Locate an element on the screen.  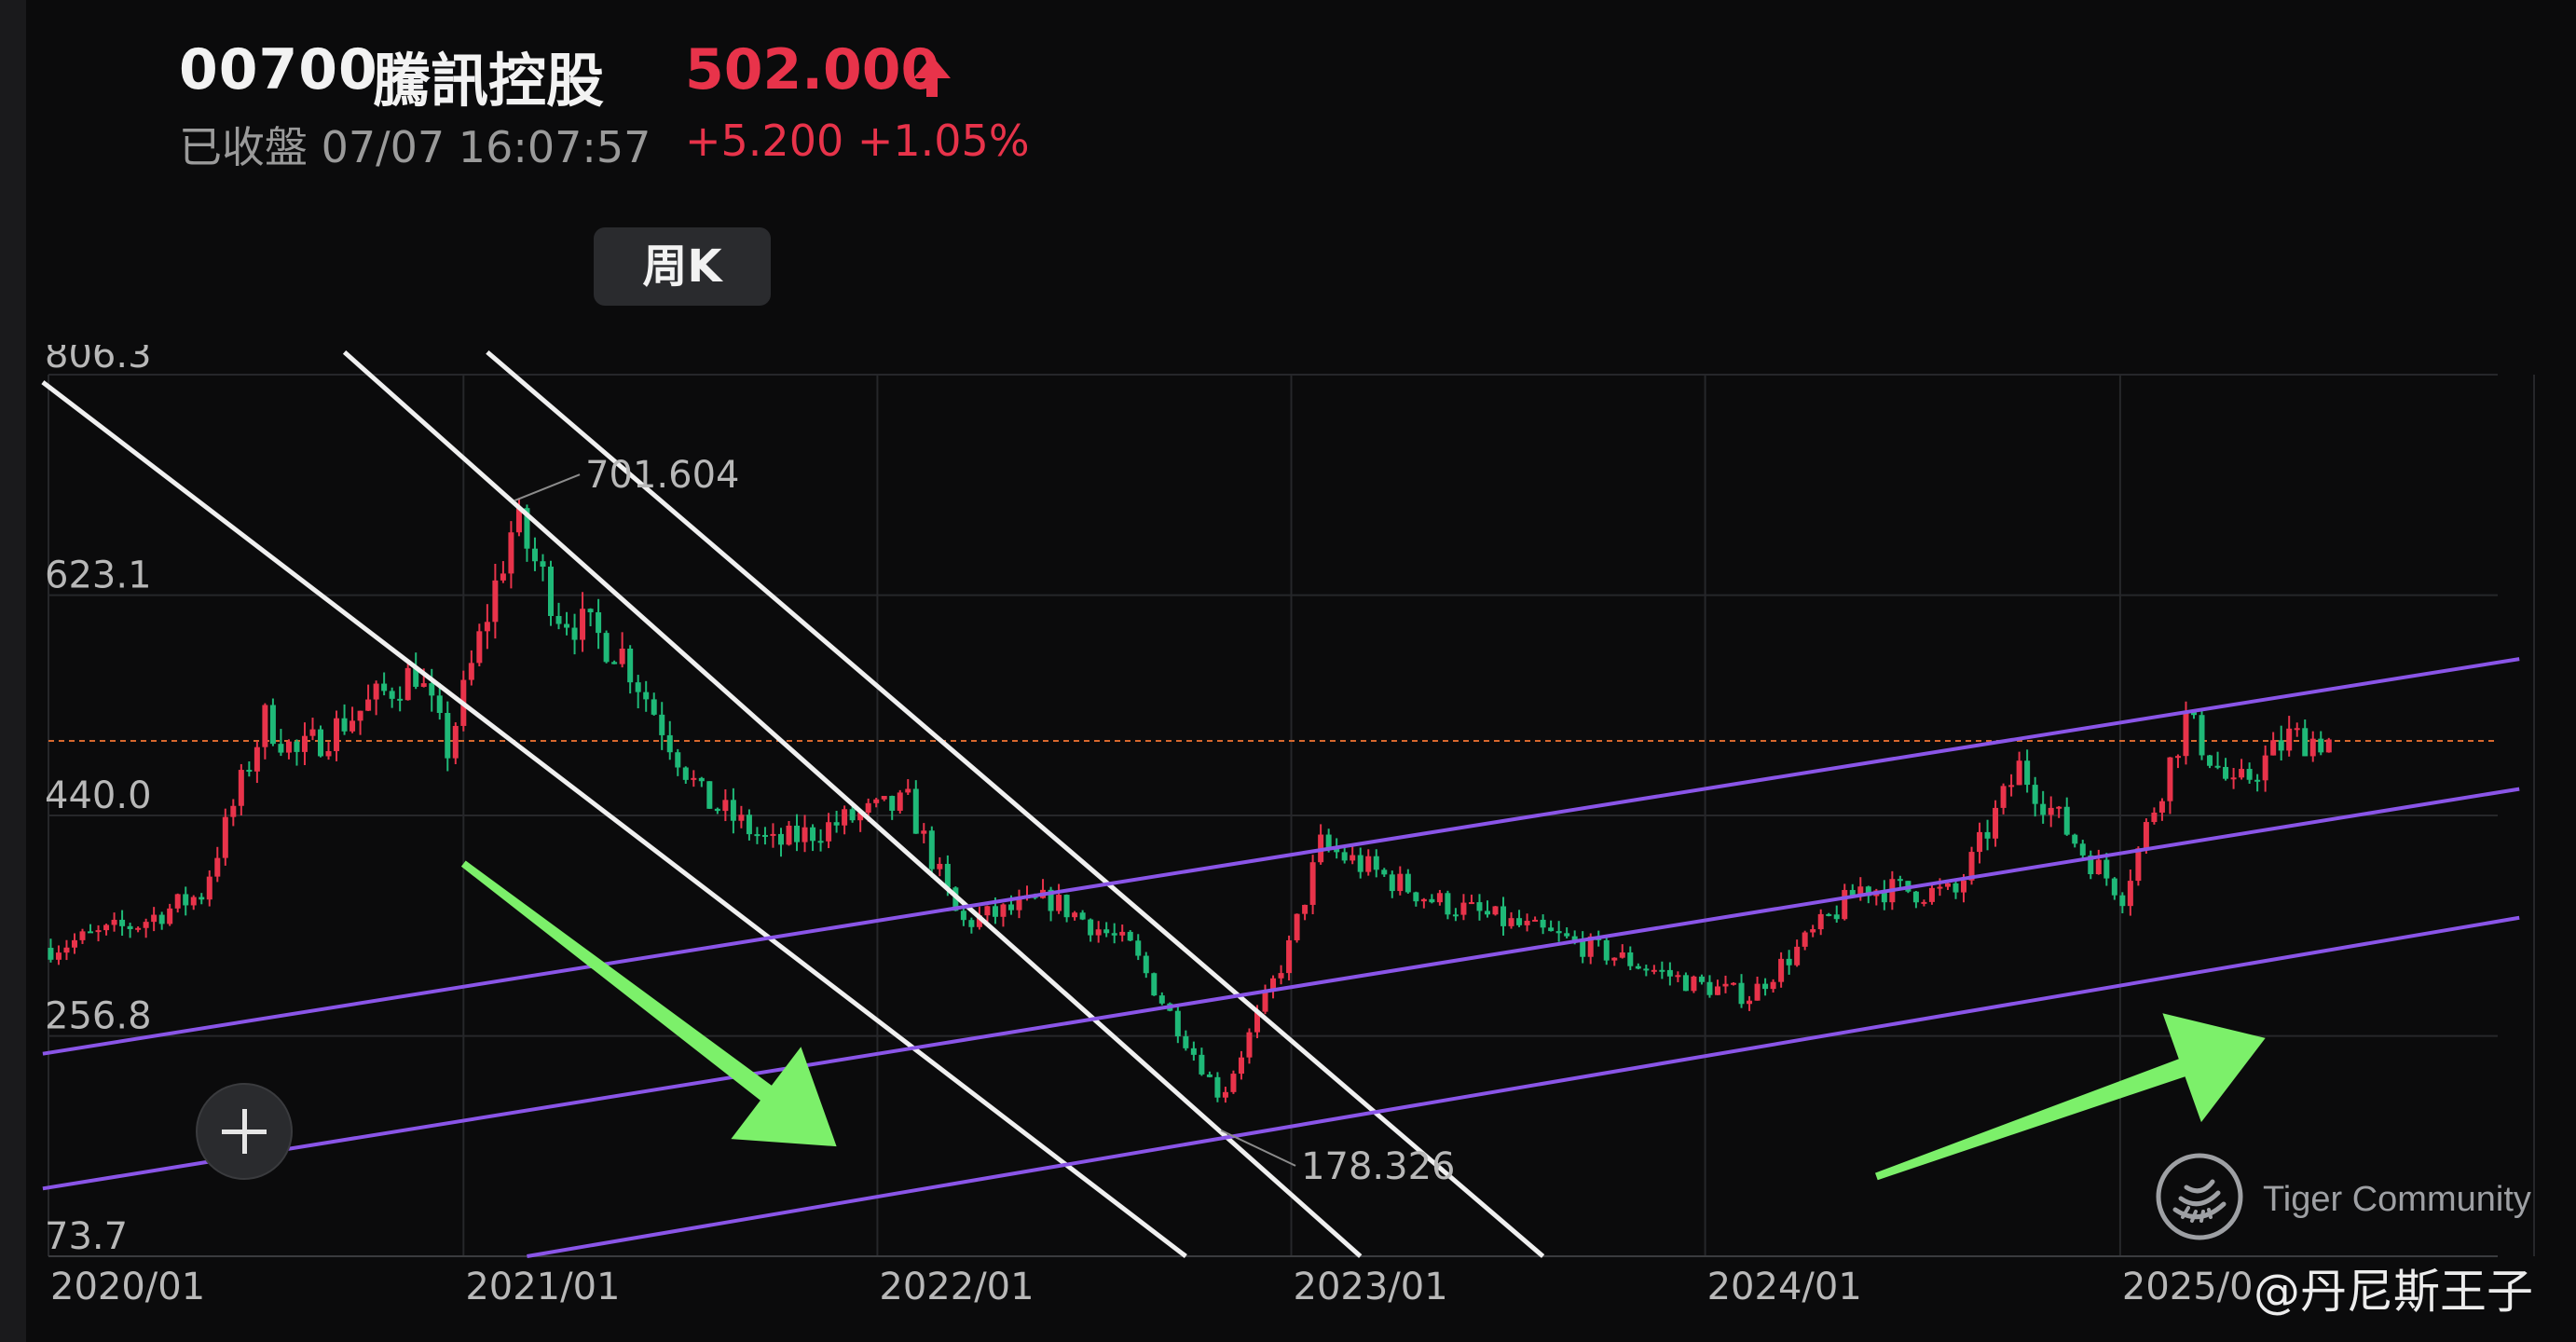
y-tick-label: 440.0 is located at coordinates (98, 795).